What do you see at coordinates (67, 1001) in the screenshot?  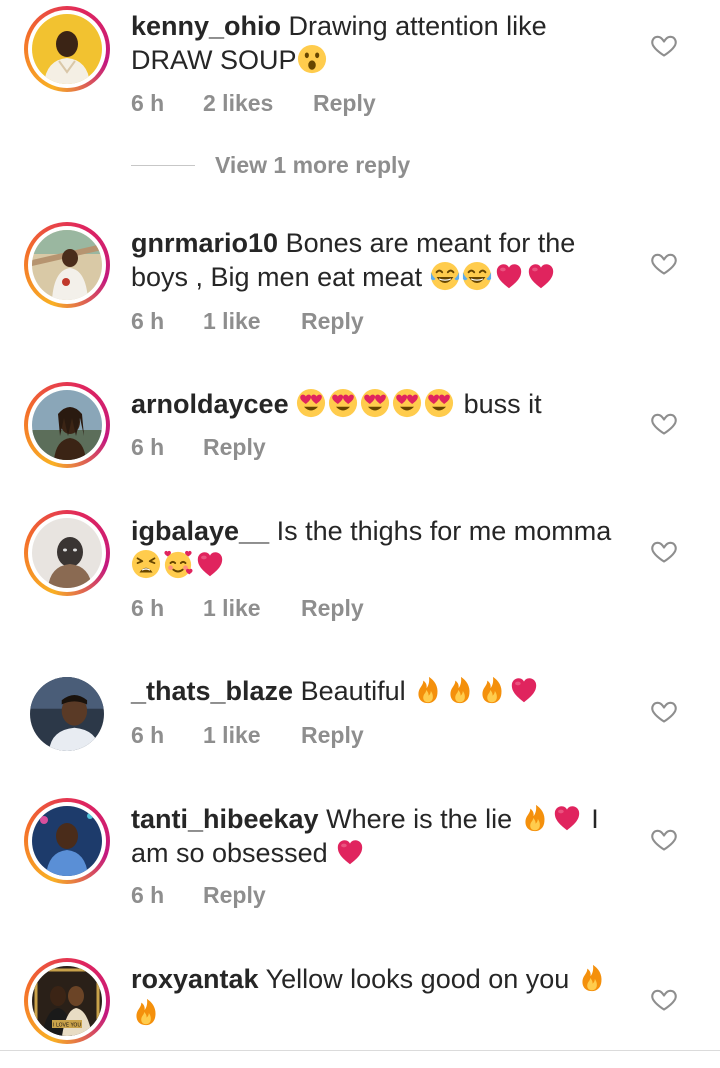 I see `avatar: I LOVE YOU` at bounding box center [67, 1001].